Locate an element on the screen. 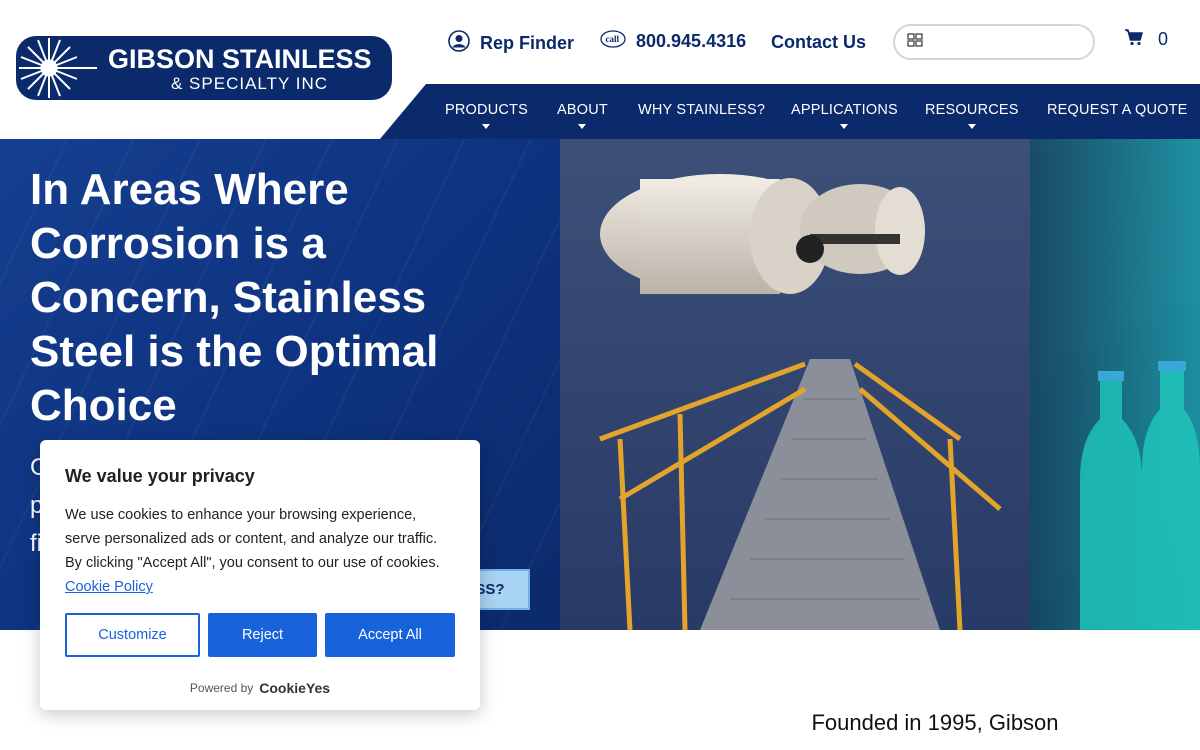 The width and height of the screenshot is (1200, 750). brand-logo: GIBSON STAINLESS & SPECIALTY INC is located at coordinates (204, 68).